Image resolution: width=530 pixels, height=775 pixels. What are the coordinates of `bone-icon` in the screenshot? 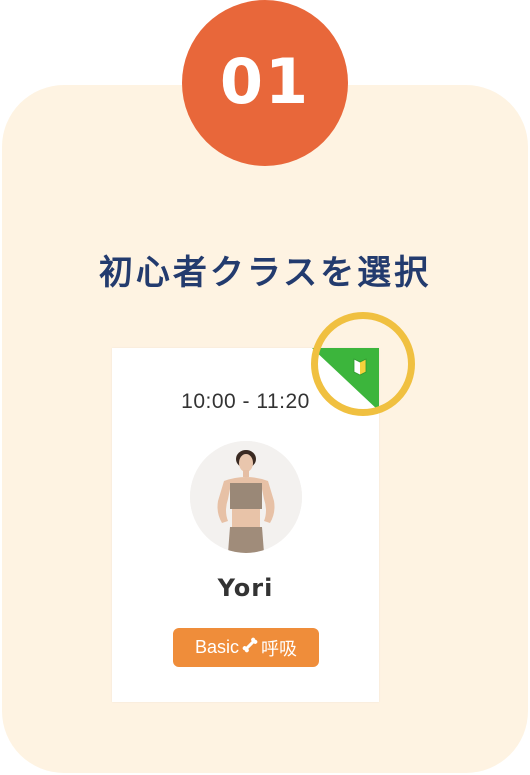 It's located at (250, 647).